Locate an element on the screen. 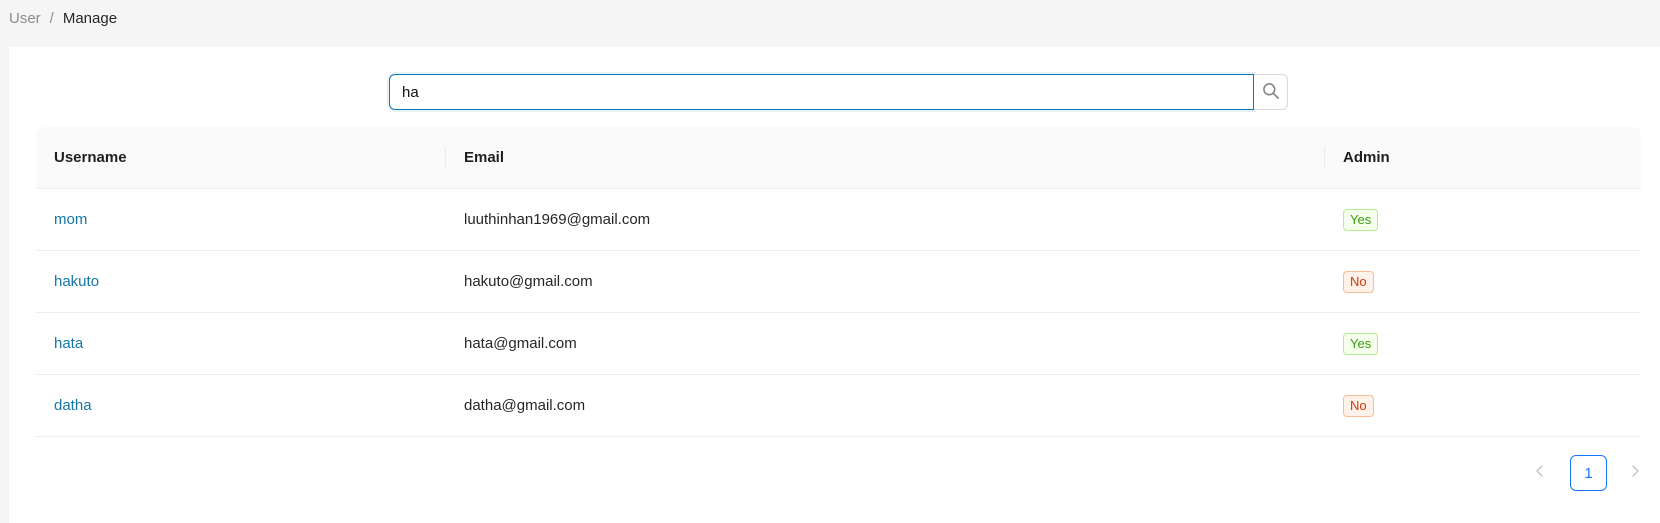 Image resolution: width=1660 pixels, height=523 pixels. username-link: mom is located at coordinates (70, 219).